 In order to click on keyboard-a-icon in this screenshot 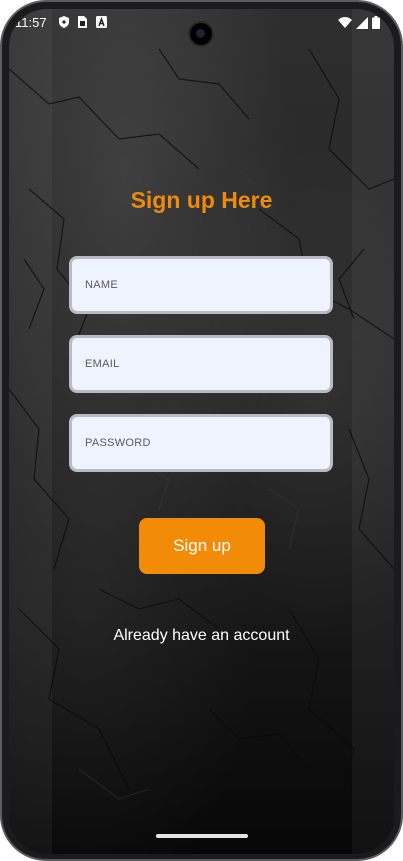, I will do `click(101, 22)`.